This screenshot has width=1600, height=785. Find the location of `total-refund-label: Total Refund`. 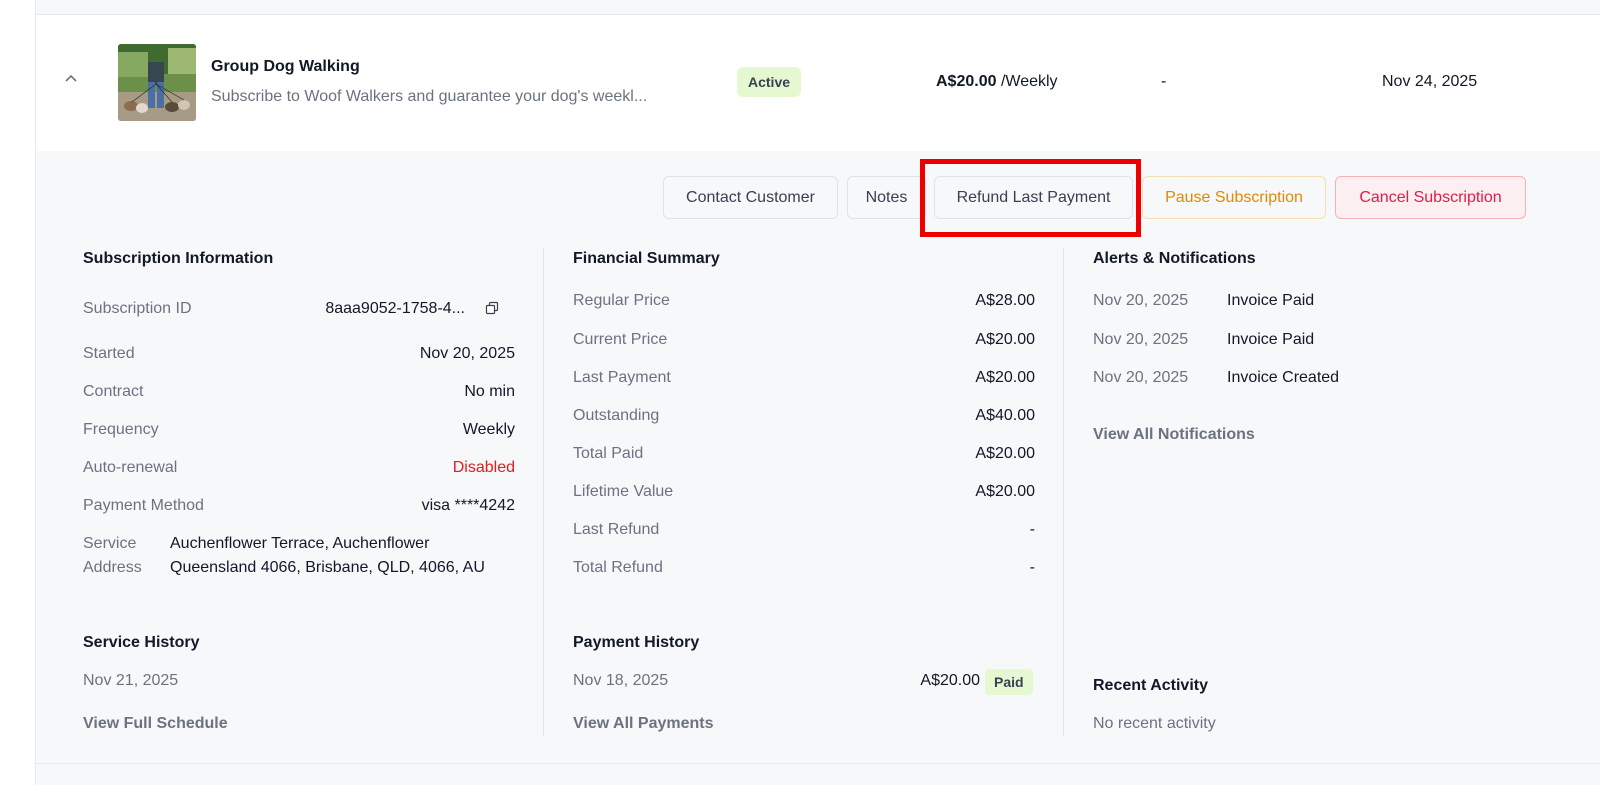

total-refund-label: Total Refund is located at coordinates (618, 567).